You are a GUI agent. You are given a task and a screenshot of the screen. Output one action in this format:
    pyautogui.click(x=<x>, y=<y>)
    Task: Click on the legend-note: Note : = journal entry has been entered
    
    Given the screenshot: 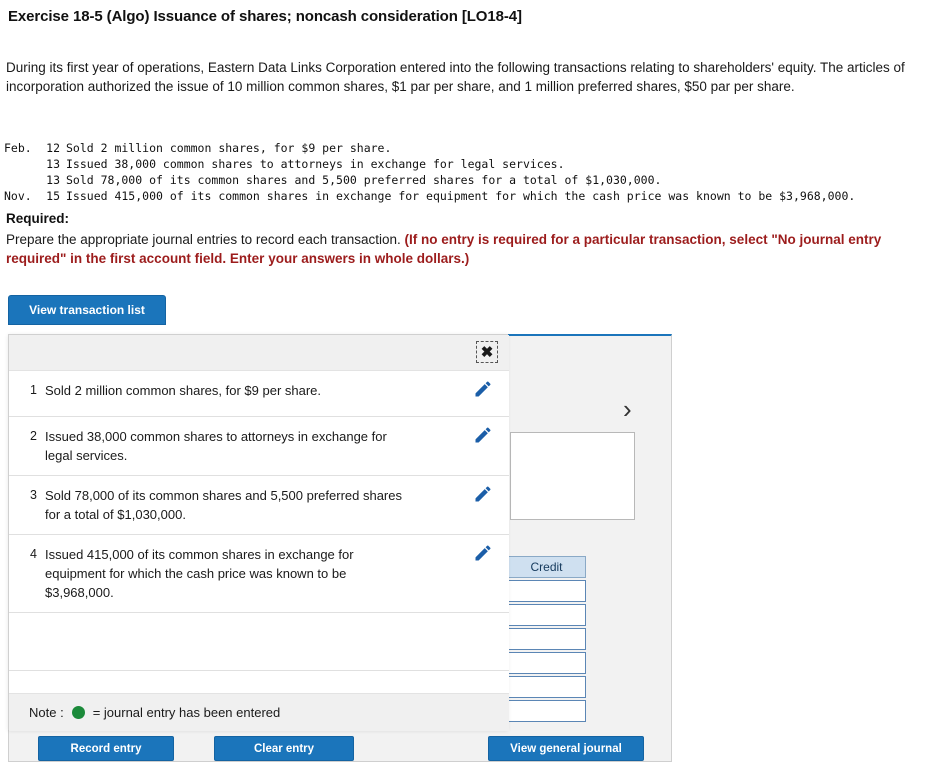 What is the action you would take?
    pyautogui.click(x=259, y=712)
    